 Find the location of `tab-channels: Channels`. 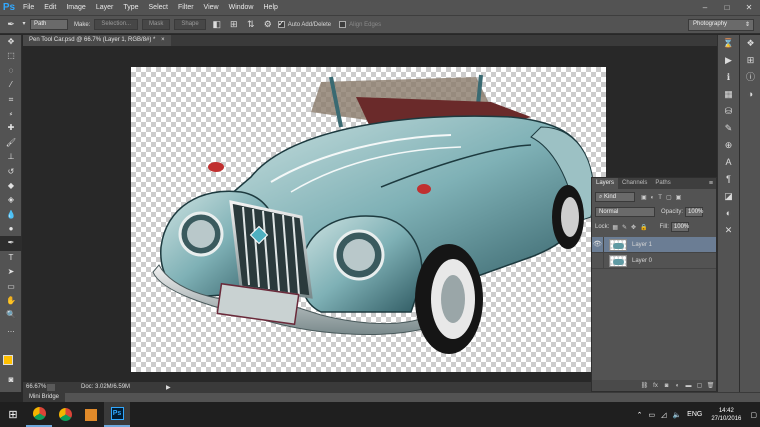

tab-channels: Channels is located at coordinates (634, 183).